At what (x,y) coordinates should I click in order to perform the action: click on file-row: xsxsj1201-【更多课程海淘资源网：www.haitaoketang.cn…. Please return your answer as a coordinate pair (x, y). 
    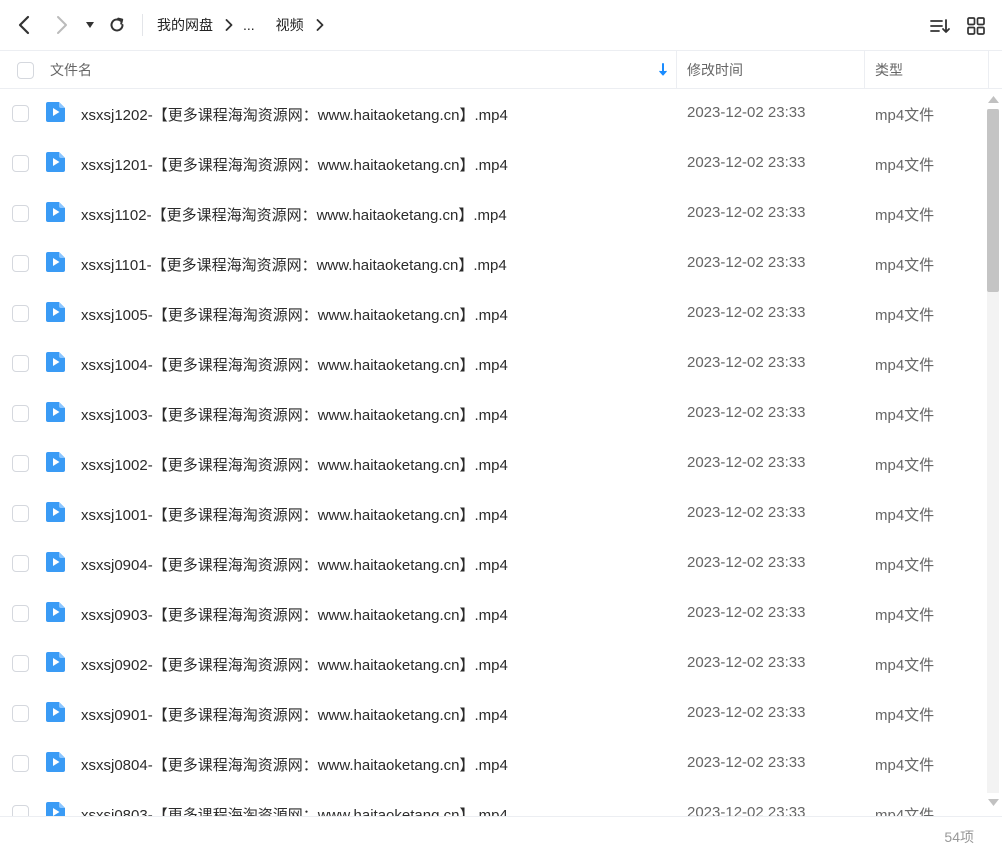
    Looking at the image, I should click on (492, 164).